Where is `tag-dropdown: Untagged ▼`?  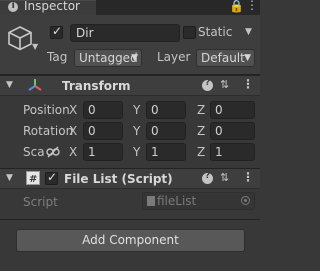
tag-dropdown: Untagged ▼ is located at coordinates (108, 58).